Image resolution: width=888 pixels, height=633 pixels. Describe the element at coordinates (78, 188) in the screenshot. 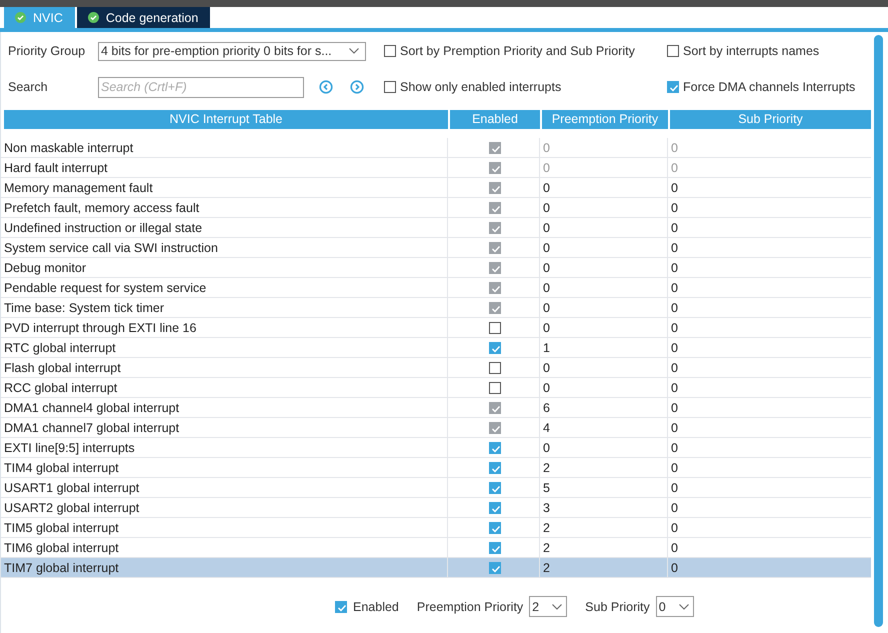

I see `table-cell-text: Memory management fault` at that location.